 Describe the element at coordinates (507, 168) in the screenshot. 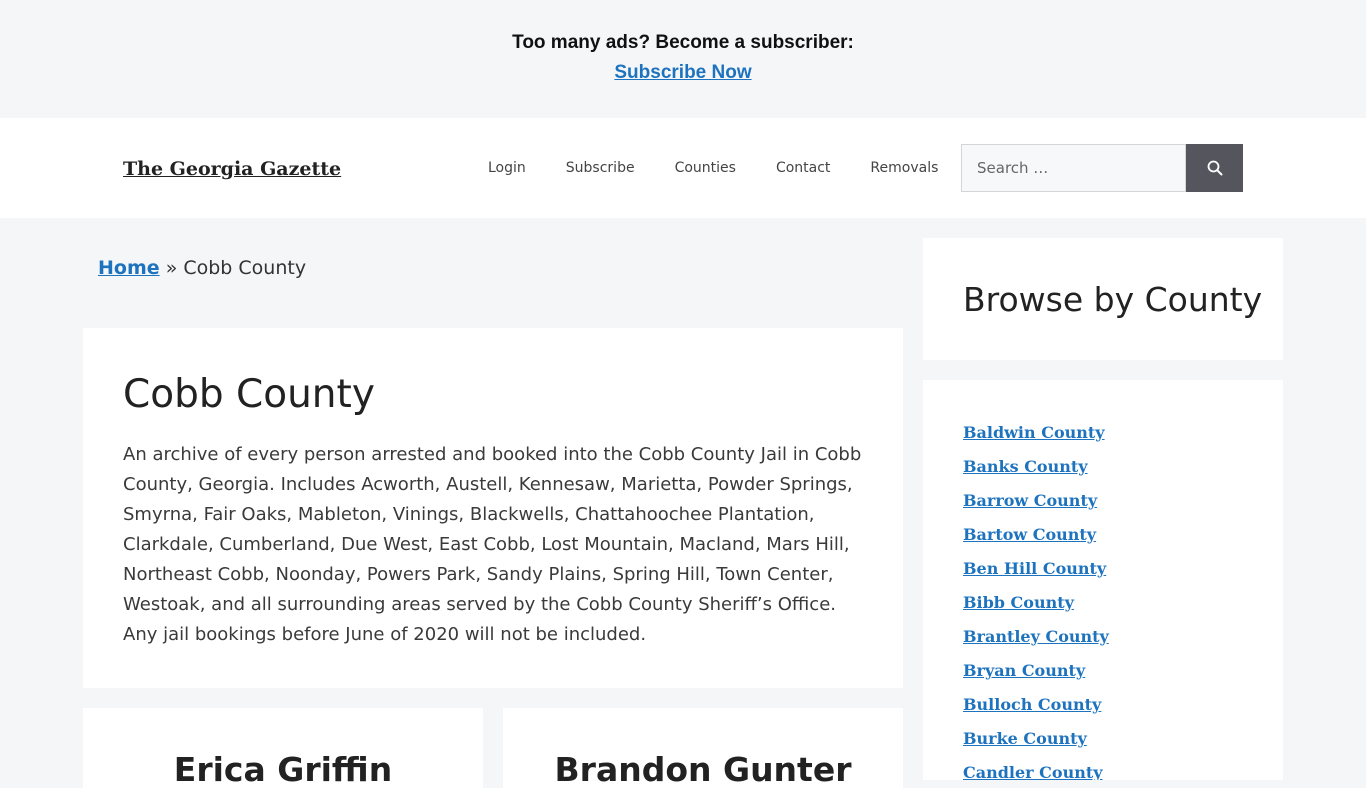

I see `nav-login: Login` at that location.